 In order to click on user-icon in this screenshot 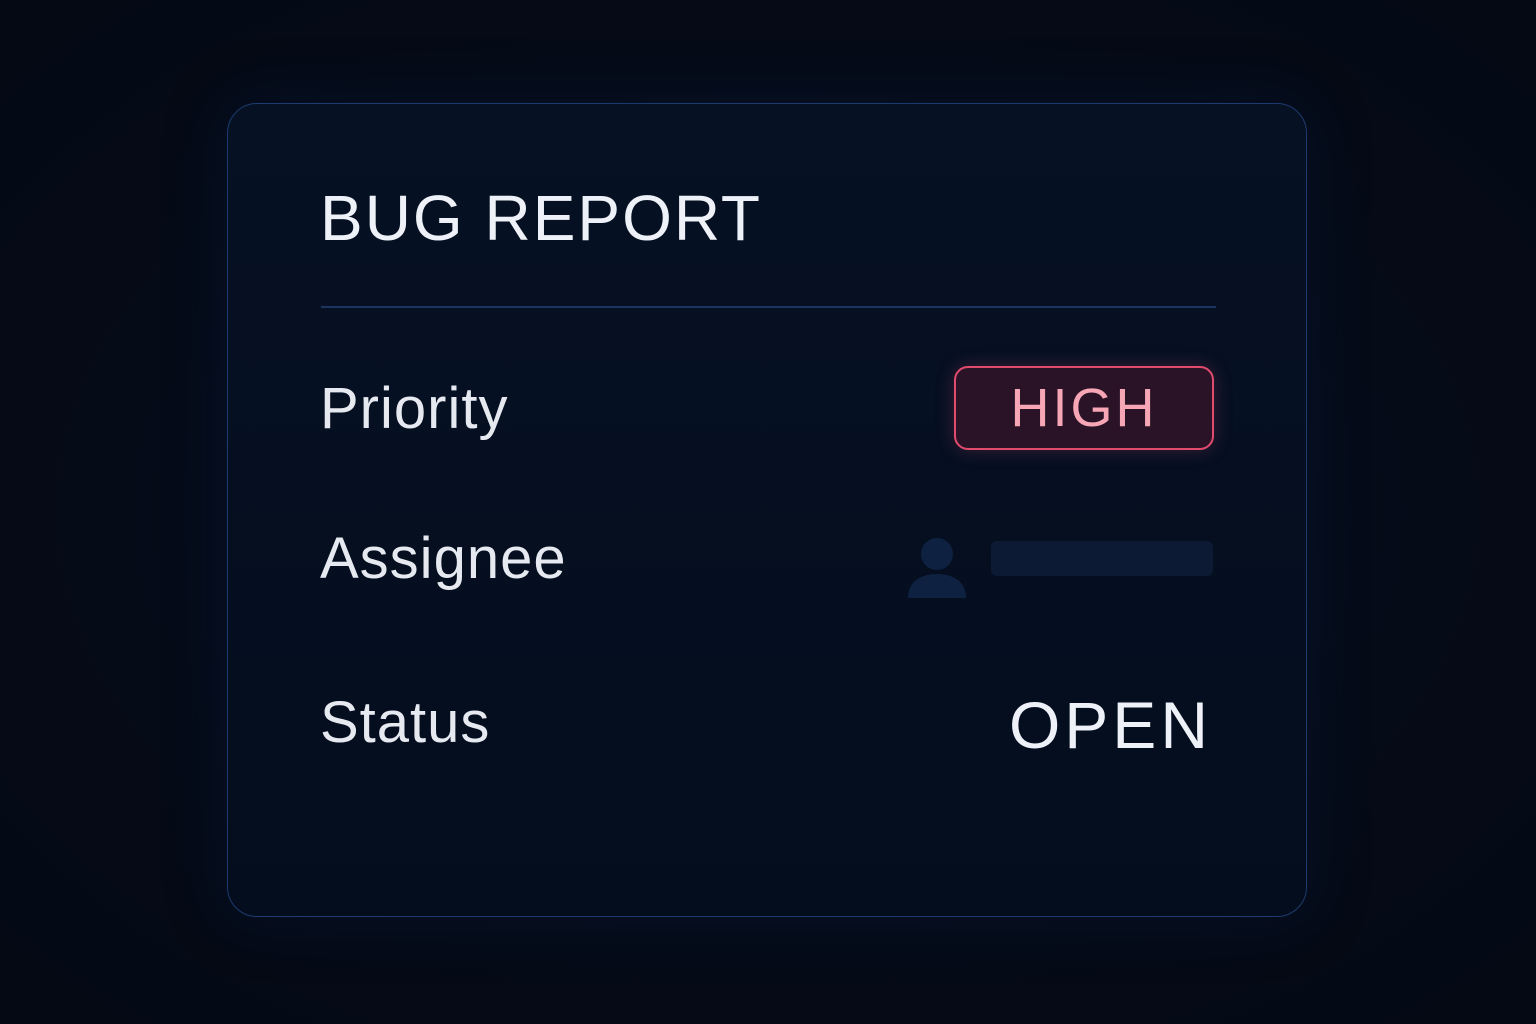, I will do `click(937, 568)`.